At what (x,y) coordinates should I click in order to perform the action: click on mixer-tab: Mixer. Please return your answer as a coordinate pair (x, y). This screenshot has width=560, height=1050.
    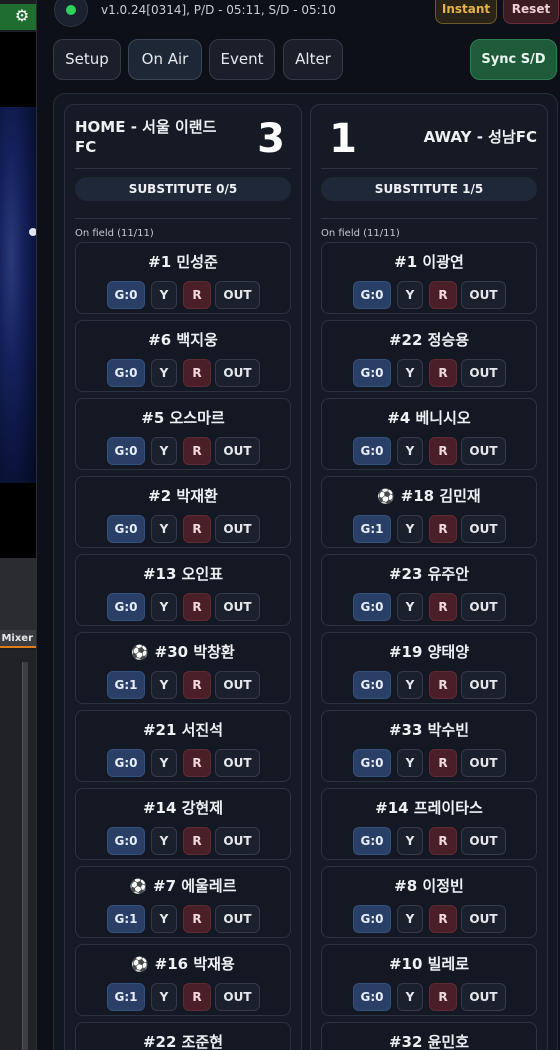
    Looking at the image, I should click on (18, 639).